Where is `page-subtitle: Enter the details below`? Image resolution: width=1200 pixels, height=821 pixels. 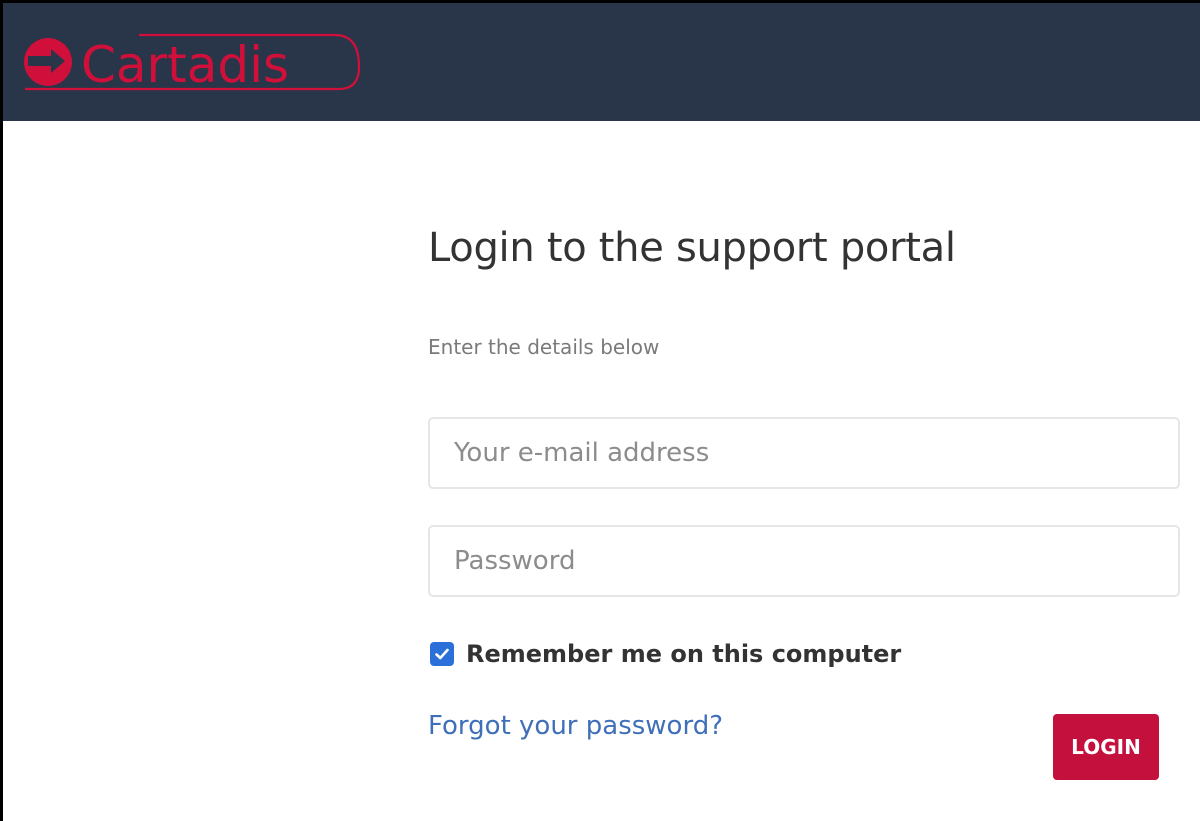 page-subtitle: Enter the details below is located at coordinates (544, 347).